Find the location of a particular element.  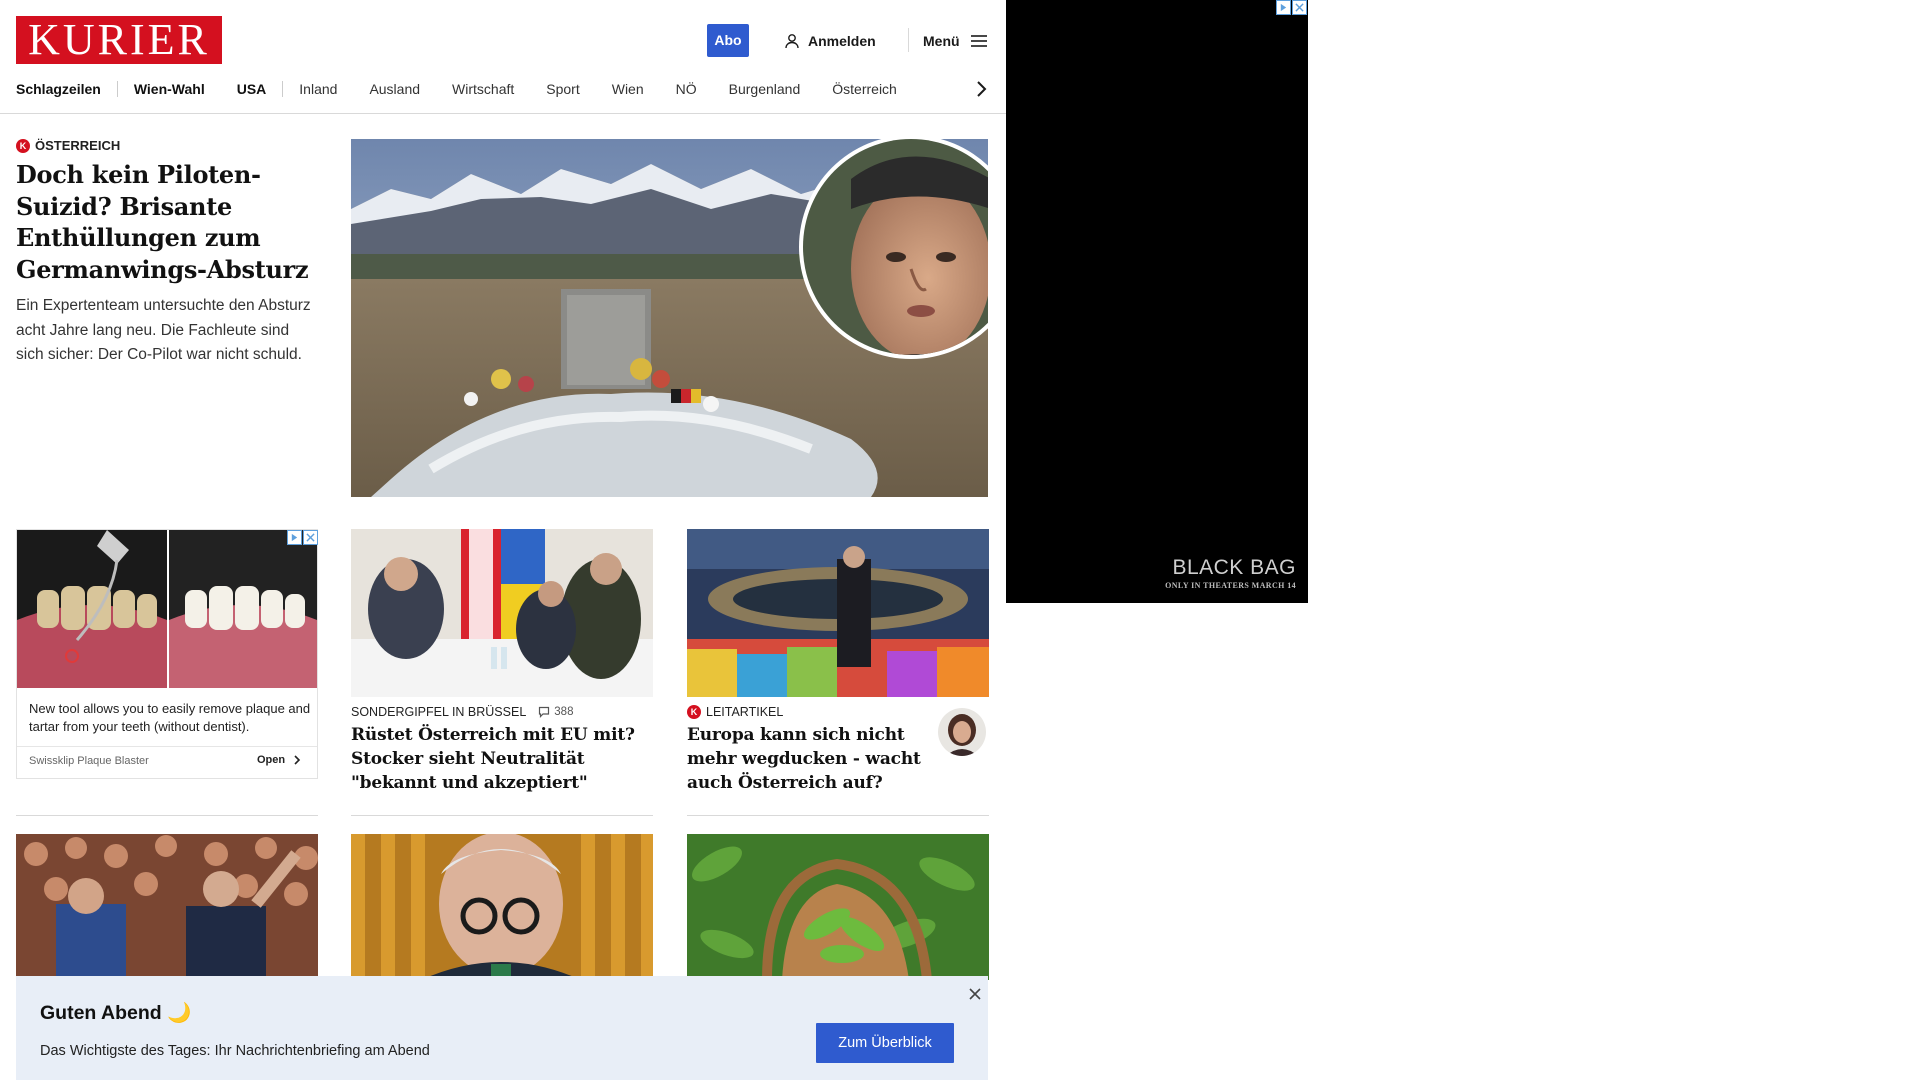

author-avatar is located at coordinates (962, 732).